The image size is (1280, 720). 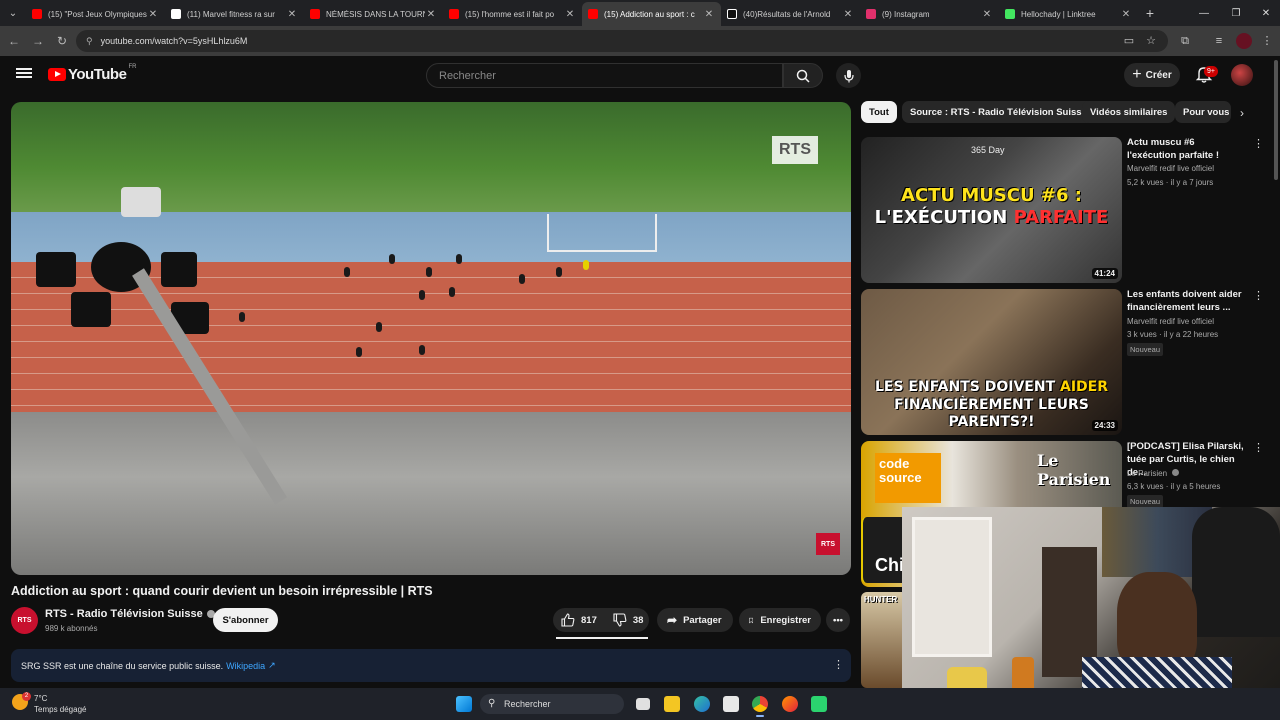 I want to click on store-icon, so click(x=731, y=704).